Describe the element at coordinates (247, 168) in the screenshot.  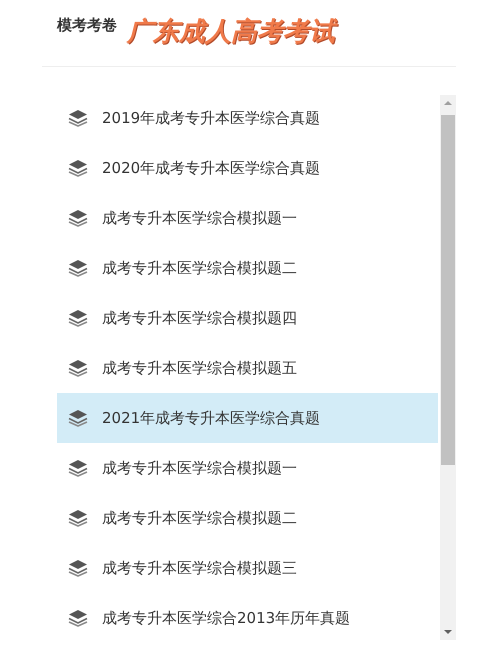
I see `exam-list-item: 2020年成考专升本医学综合真题` at that location.